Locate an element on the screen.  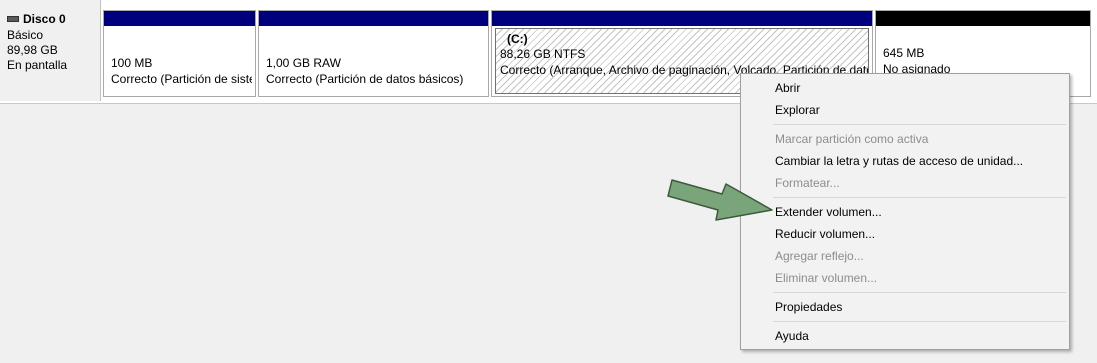
menu-item-marcar-activa: Marcar partición como activa is located at coordinates (852, 139).